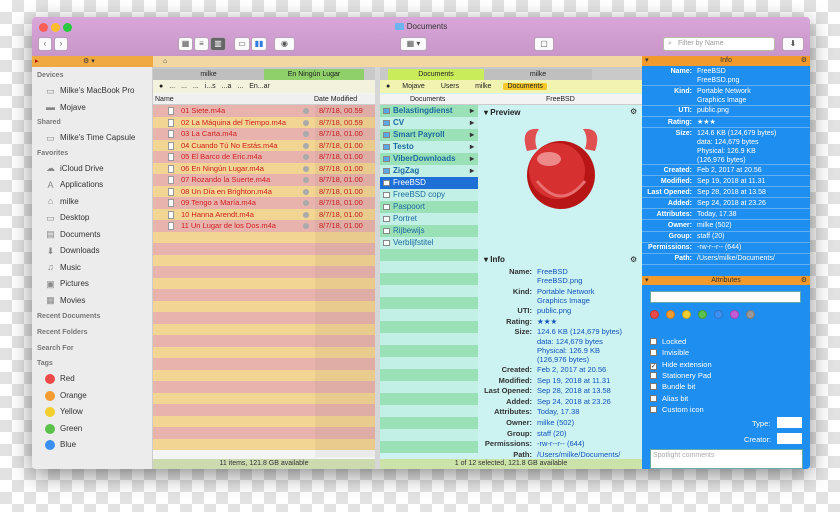  Describe the element at coordinates (725, 297) in the screenshot. I see `file-name-field` at that location.